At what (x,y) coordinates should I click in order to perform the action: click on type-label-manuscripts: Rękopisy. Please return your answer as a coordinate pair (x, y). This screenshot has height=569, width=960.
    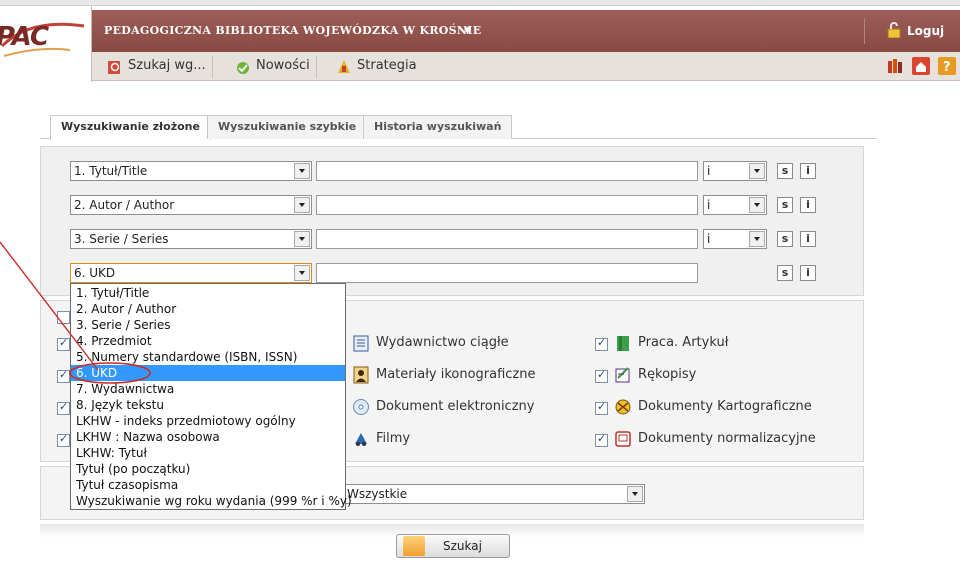
    Looking at the image, I should click on (667, 374).